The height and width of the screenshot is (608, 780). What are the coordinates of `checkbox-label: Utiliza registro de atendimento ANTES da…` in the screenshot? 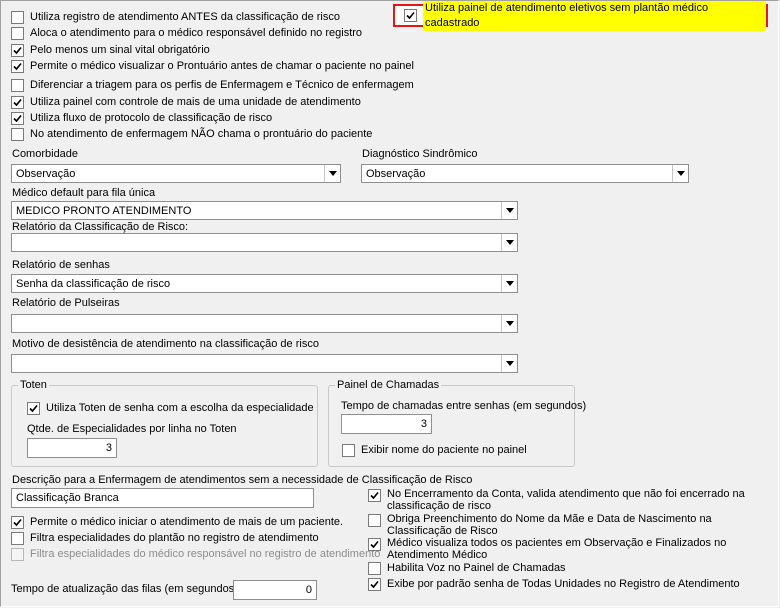 It's located at (185, 17).